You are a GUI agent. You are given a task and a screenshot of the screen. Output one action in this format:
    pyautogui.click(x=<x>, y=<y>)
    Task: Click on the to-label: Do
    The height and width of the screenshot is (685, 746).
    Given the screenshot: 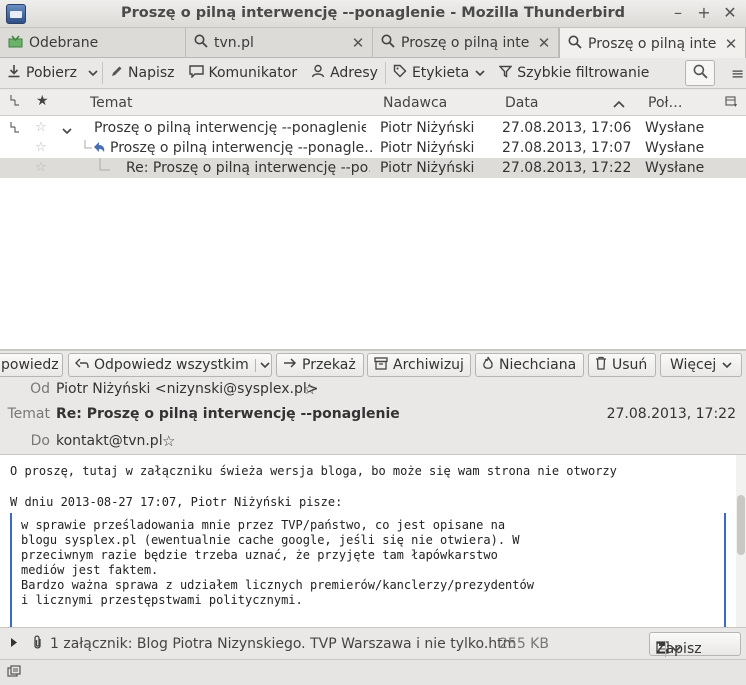 What is the action you would take?
    pyautogui.click(x=40, y=441)
    